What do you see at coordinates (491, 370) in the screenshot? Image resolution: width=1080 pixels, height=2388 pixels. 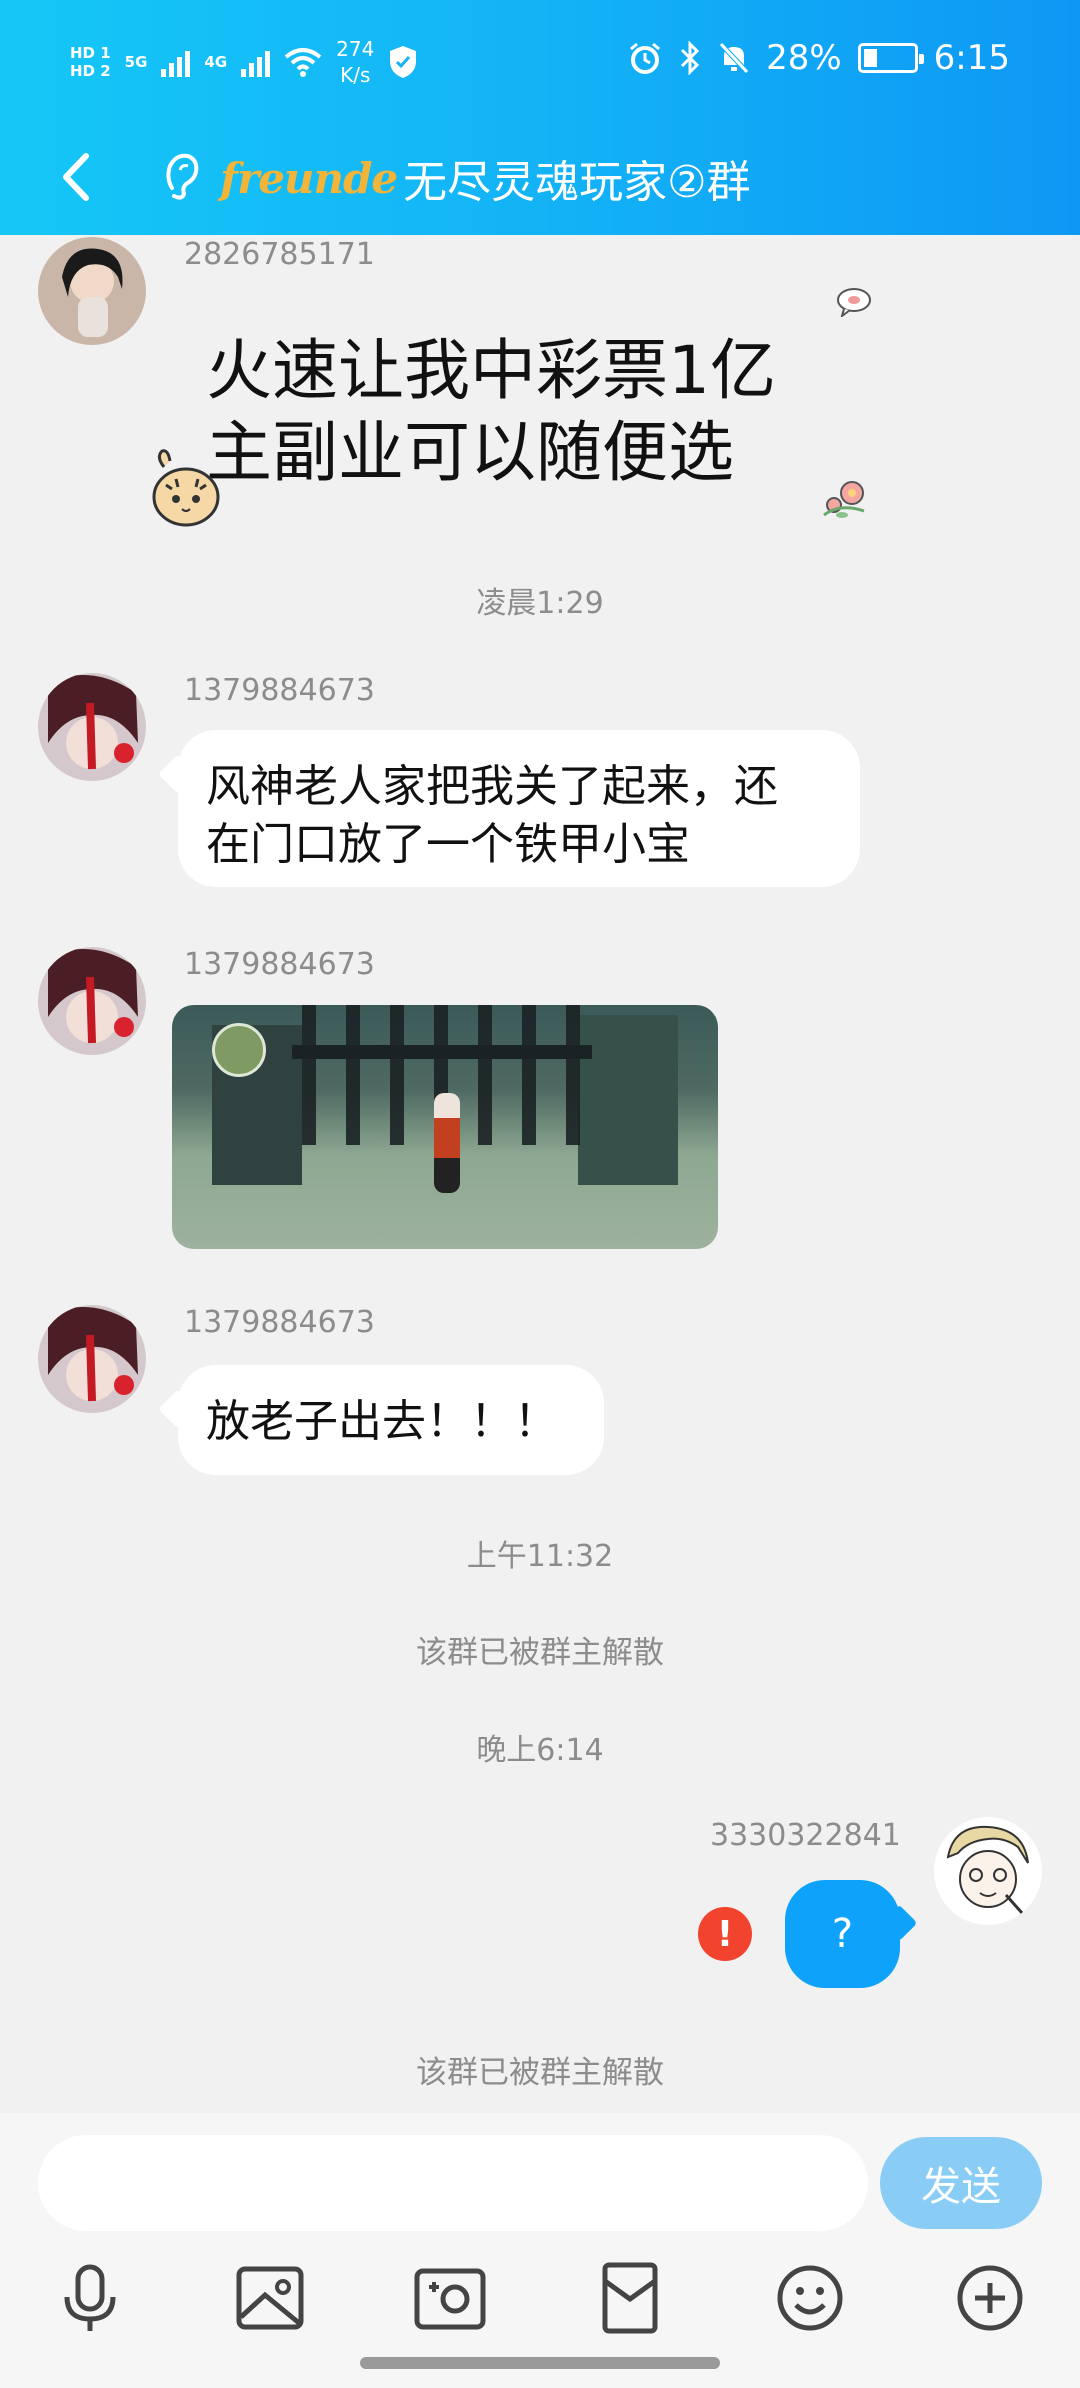 I see `message-line: 火速让我中彩票1亿` at bounding box center [491, 370].